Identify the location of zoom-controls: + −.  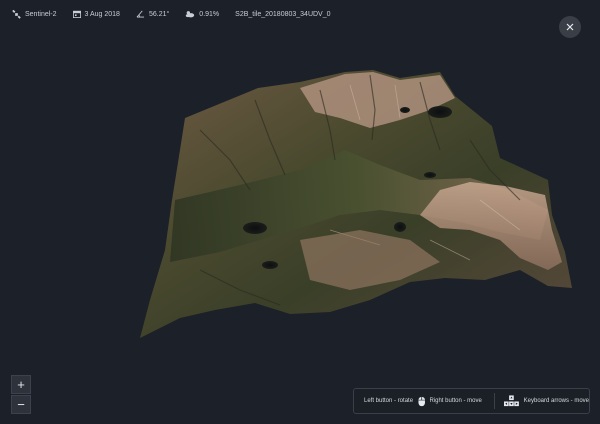
(21, 394).